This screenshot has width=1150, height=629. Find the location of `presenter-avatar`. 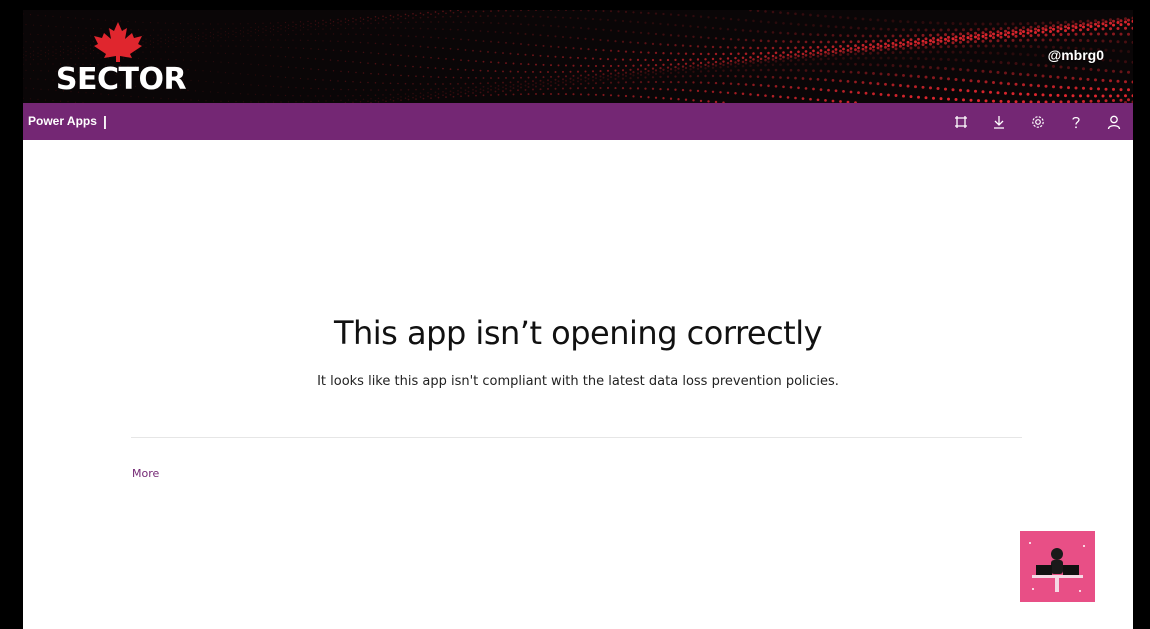

presenter-avatar is located at coordinates (1057, 566).